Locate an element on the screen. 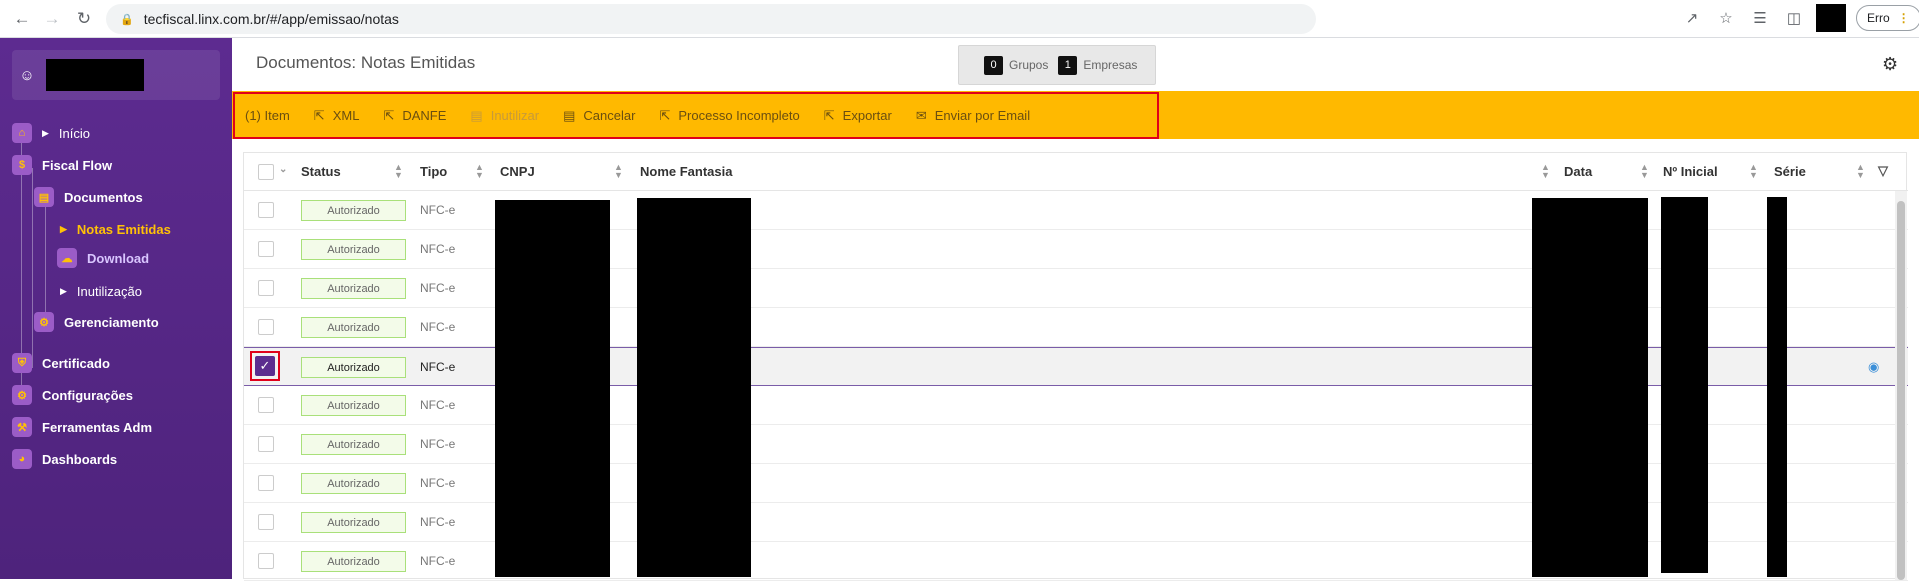 The width and height of the screenshot is (1919, 581). profile-avatar is located at coordinates (1831, 18).